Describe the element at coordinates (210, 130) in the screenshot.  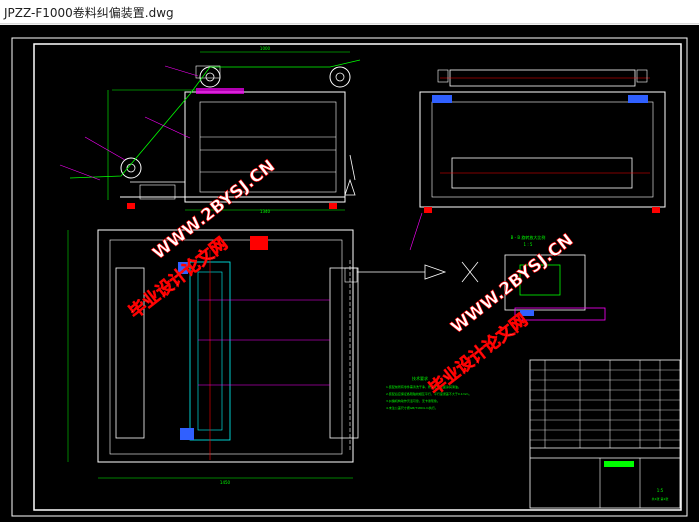
I see `side-view: 1000 1340` at that location.